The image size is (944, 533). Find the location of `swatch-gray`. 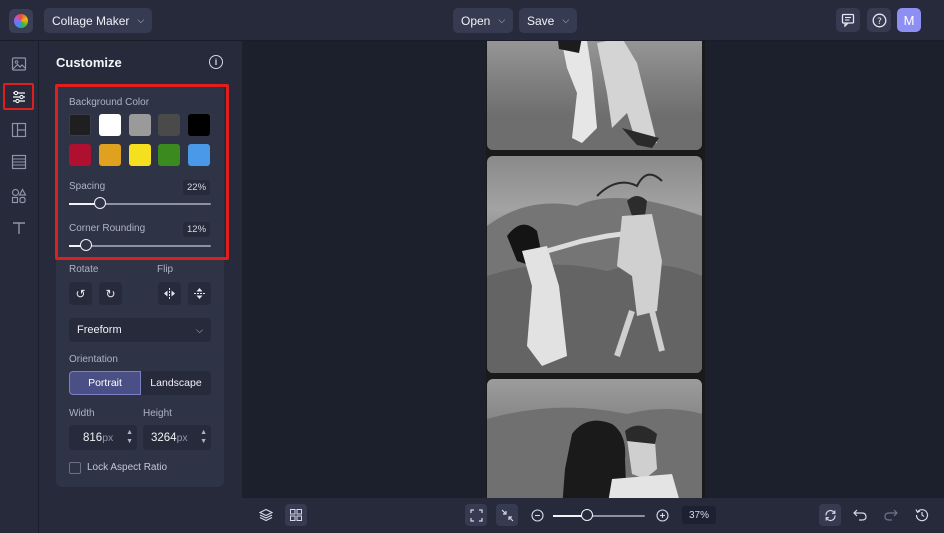

swatch-gray is located at coordinates (140, 125).